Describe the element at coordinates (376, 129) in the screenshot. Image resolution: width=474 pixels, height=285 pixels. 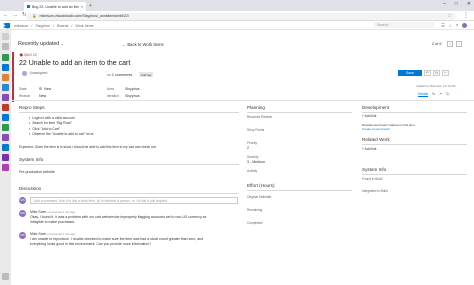
I see `create-branch-link: Create a new branch` at that location.